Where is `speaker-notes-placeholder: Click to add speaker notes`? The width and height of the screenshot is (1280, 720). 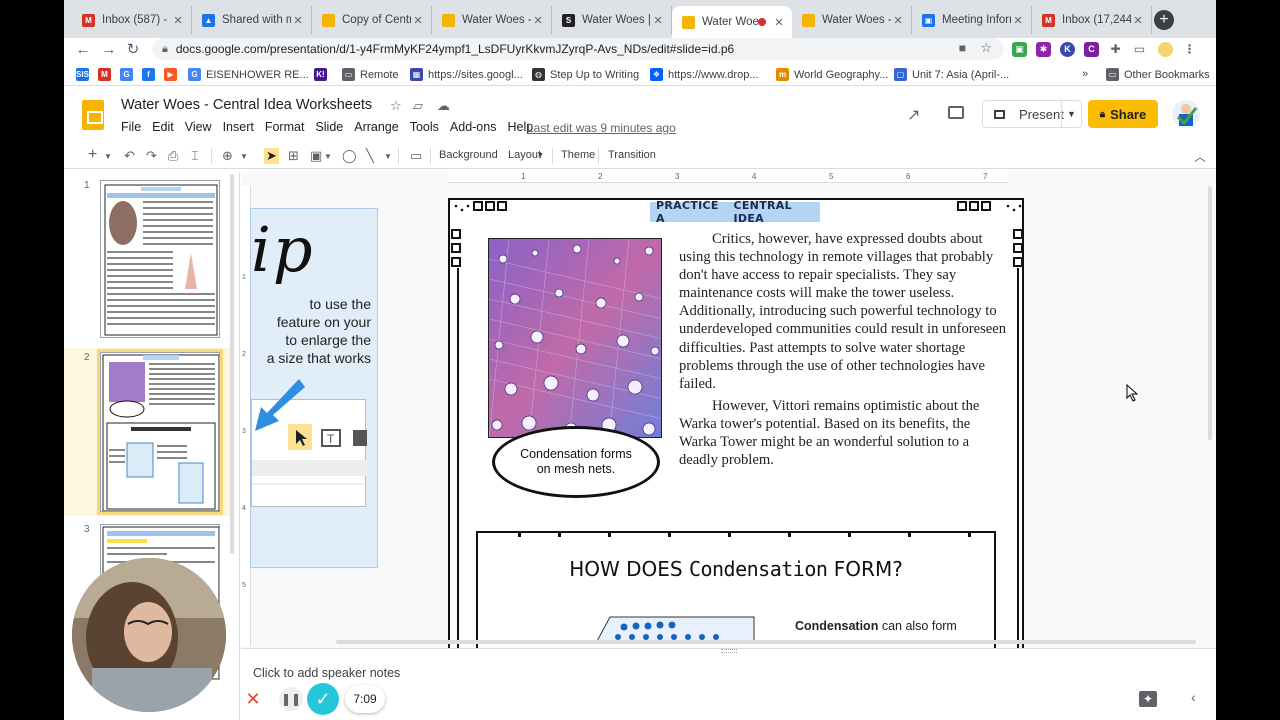
speaker-notes-placeholder: Click to add speaker notes is located at coordinates (326, 673).